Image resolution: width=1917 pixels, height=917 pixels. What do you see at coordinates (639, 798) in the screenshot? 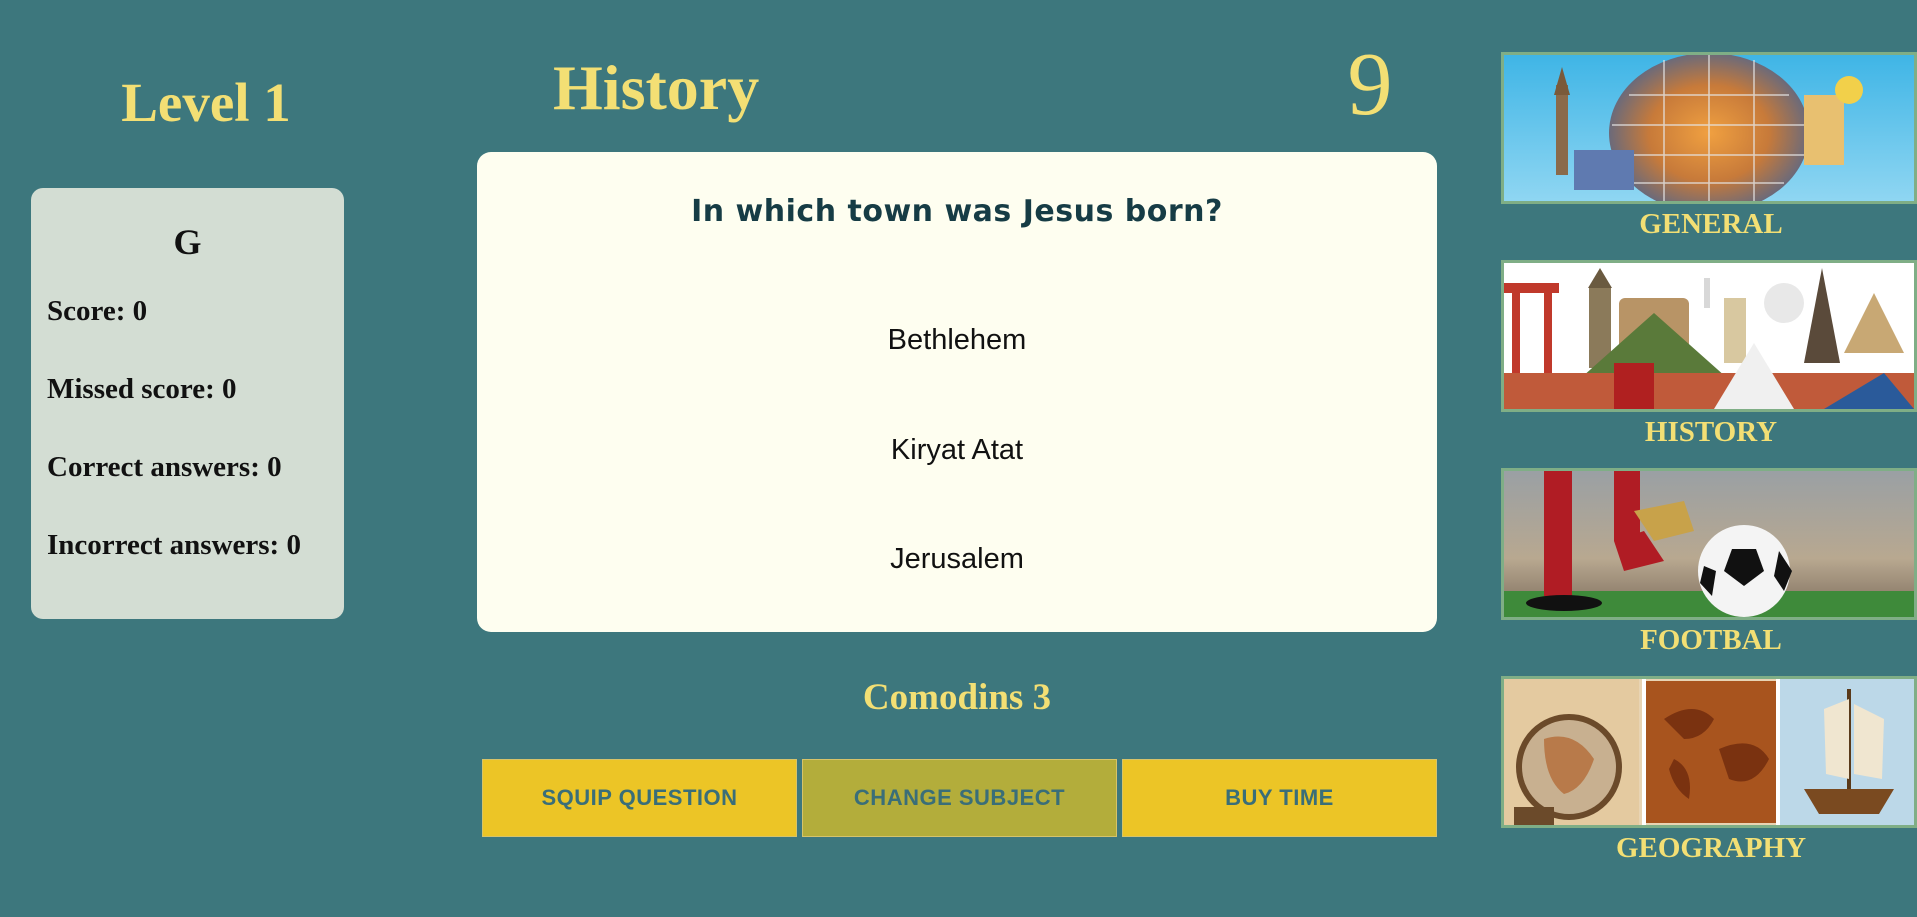
I see `skip-question-button: SQUIP QUESTION` at bounding box center [639, 798].